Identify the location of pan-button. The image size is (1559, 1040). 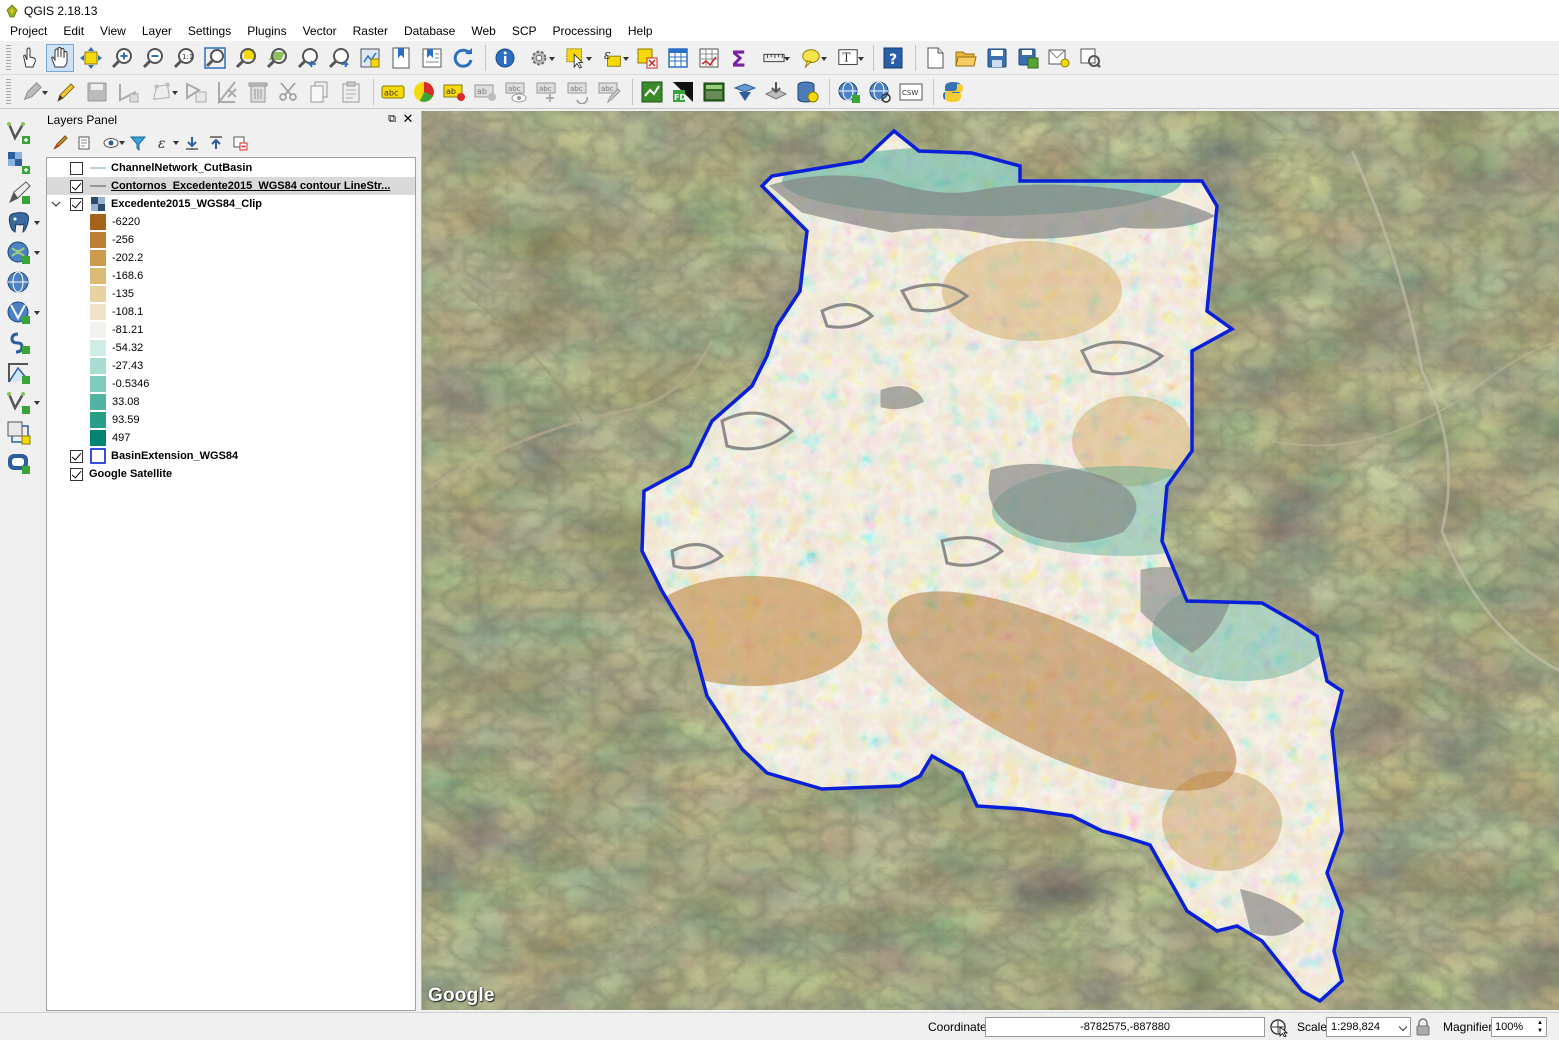
(60, 57).